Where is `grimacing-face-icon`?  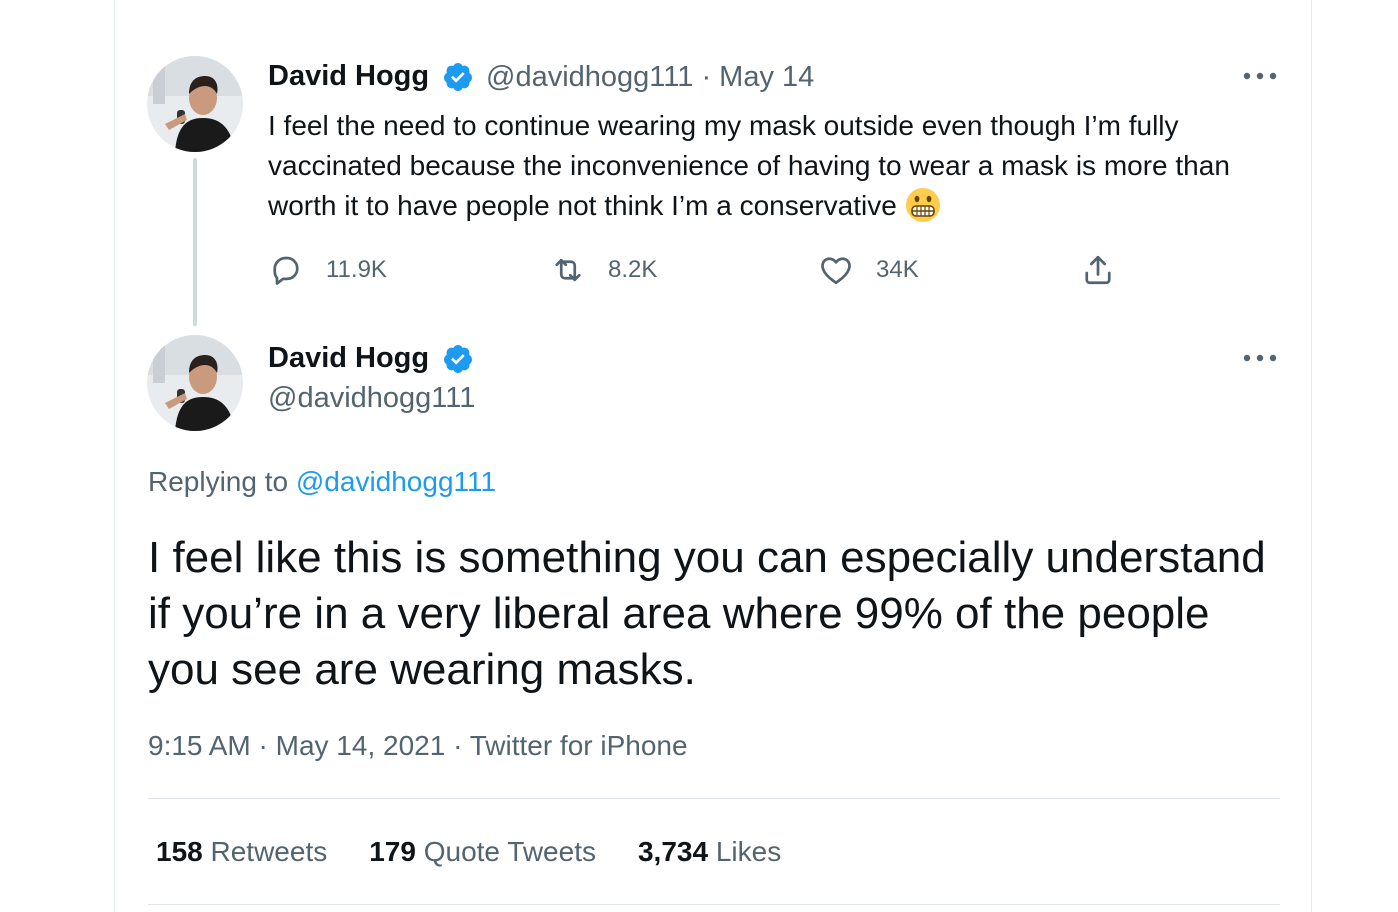
grimacing-face-icon is located at coordinates (922, 205).